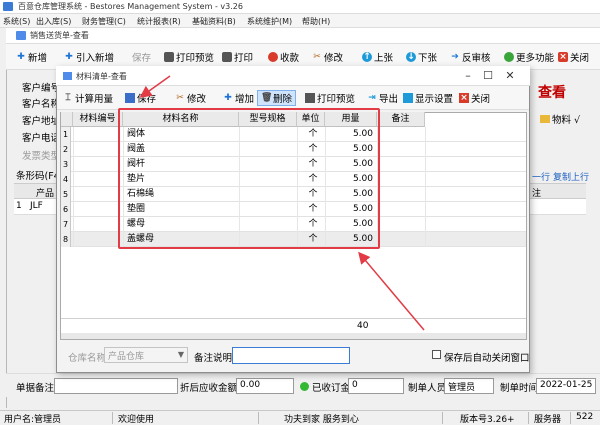  What do you see at coordinates (155, 86) in the screenshot?
I see `arrow-to-save` at bounding box center [155, 86].